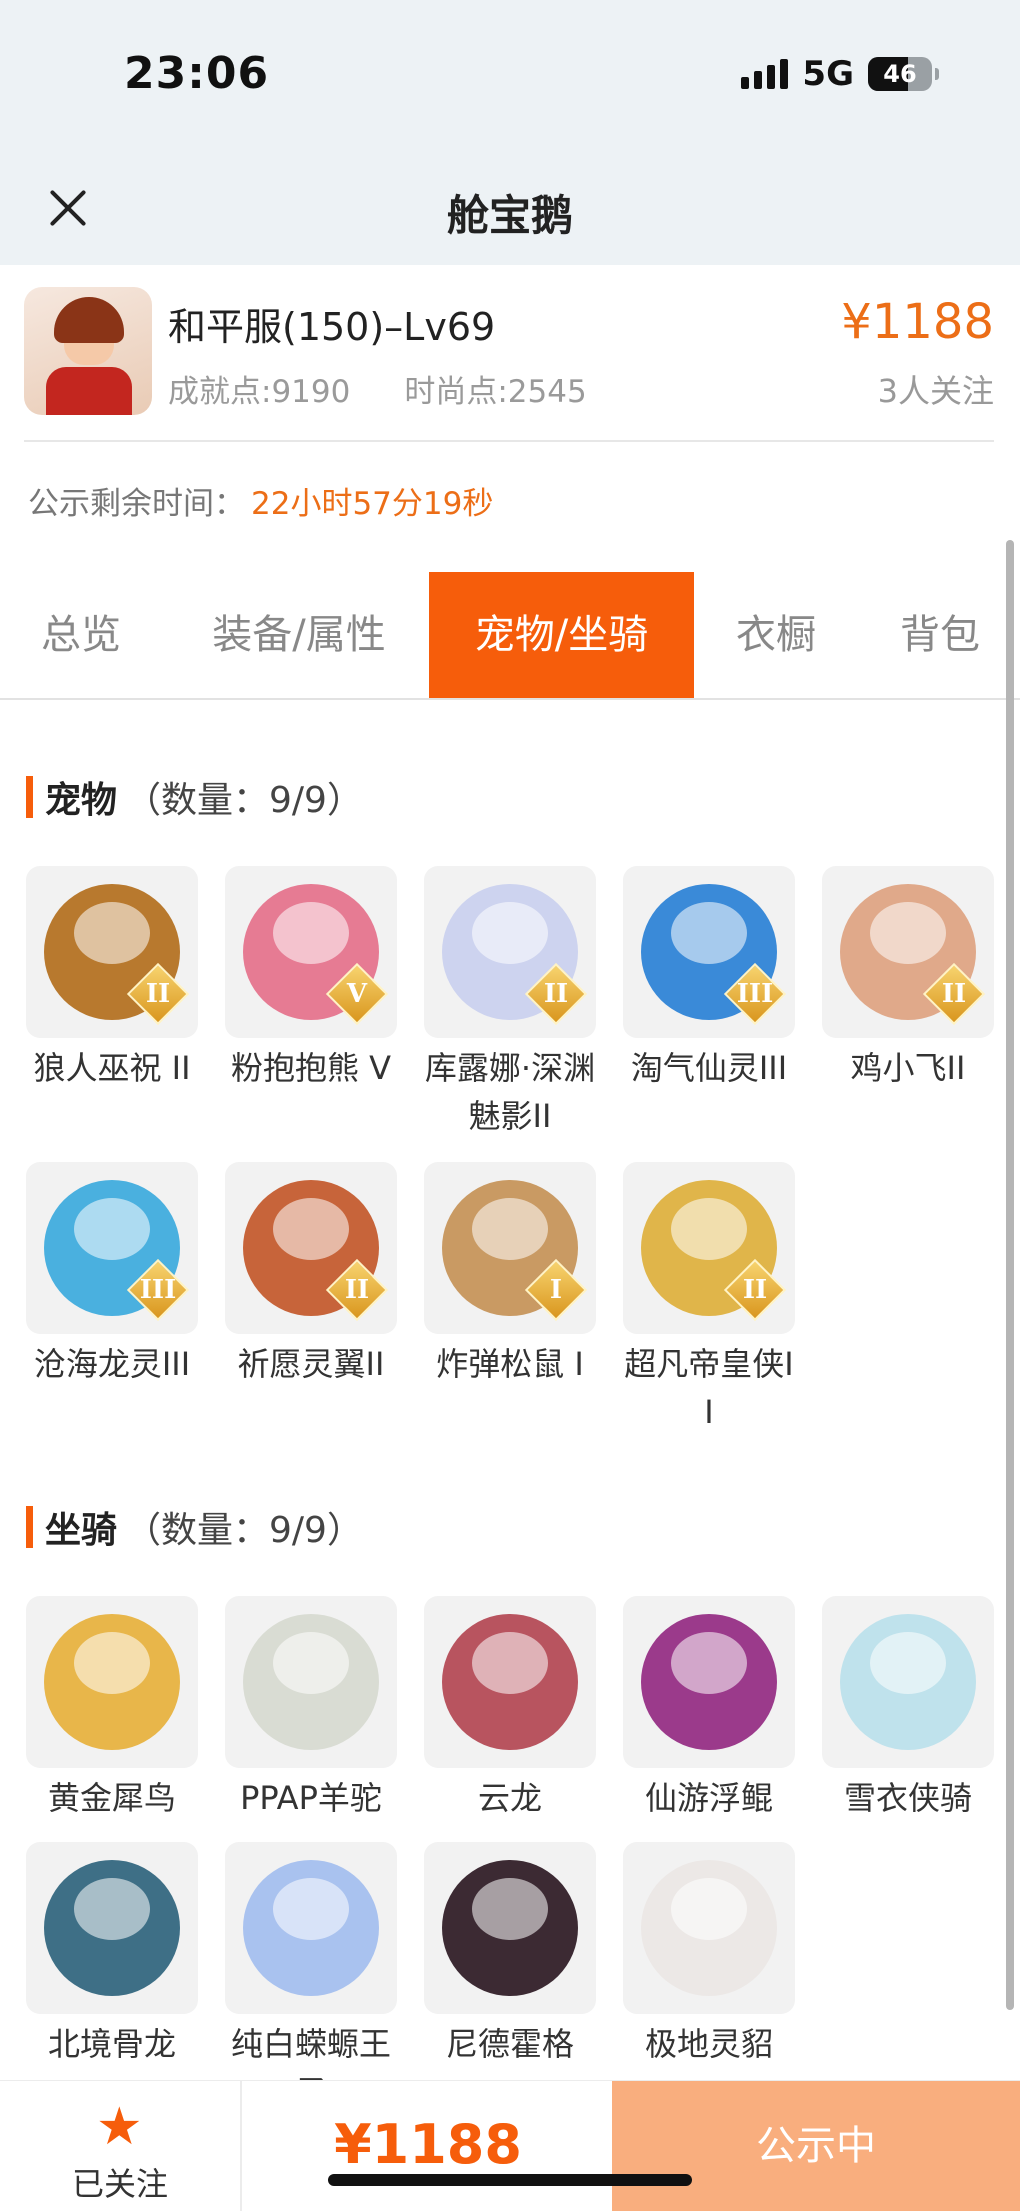  What do you see at coordinates (776, 635) in the screenshot?
I see `tab-wardrobe: 衣橱` at bounding box center [776, 635].